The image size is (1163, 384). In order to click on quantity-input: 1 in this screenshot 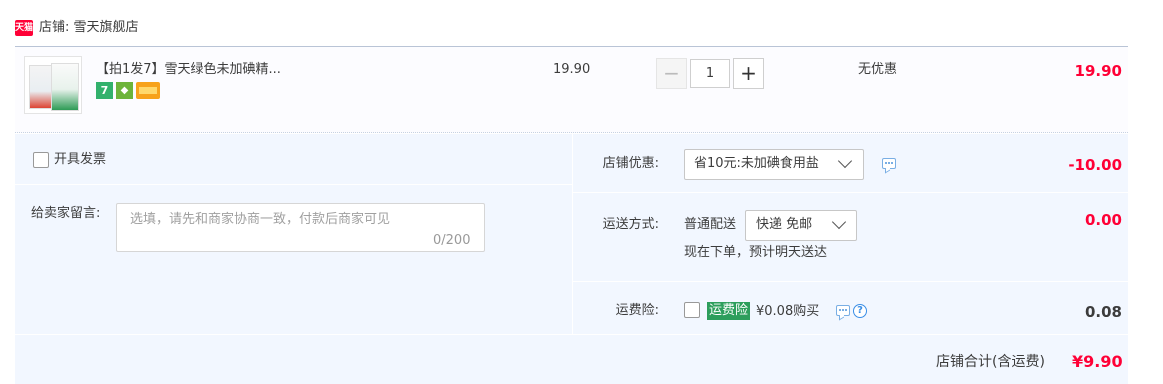, I will do `click(710, 73)`.